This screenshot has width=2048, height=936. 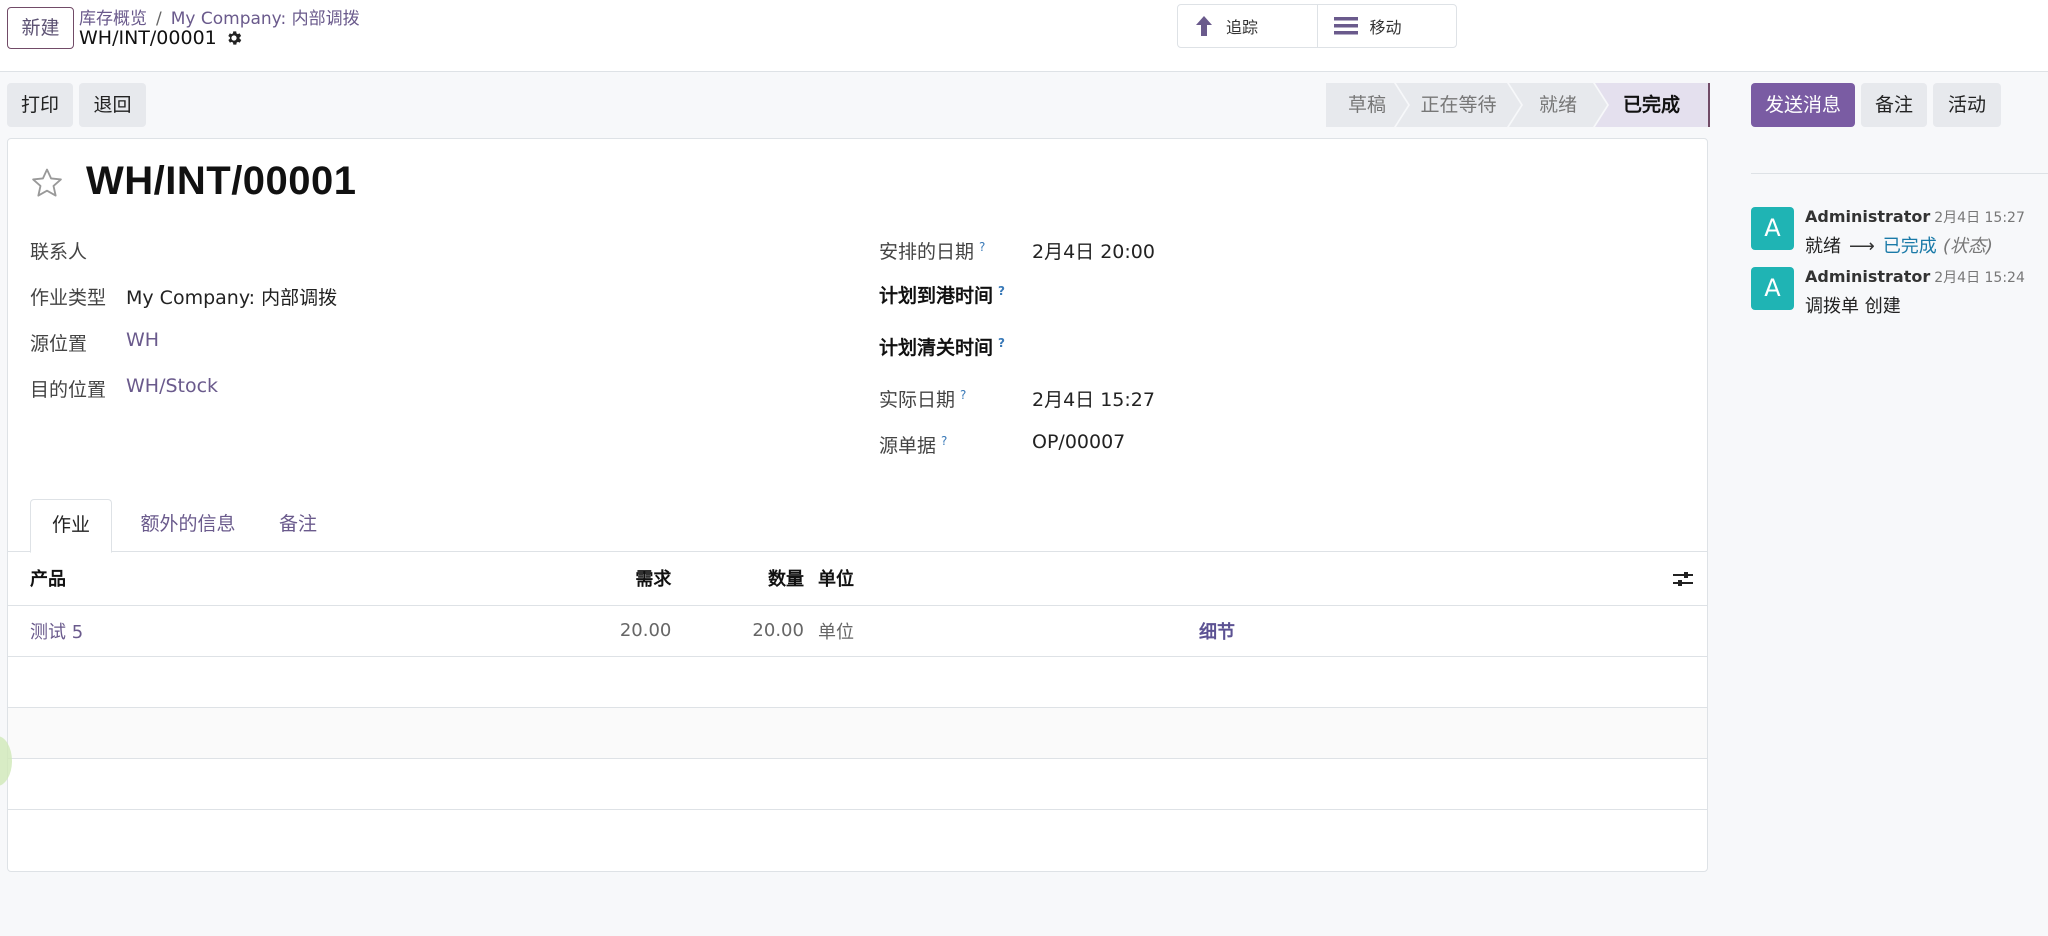 What do you see at coordinates (1242, 27) in the screenshot?
I see `traceability-label: 追踪` at bounding box center [1242, 27].